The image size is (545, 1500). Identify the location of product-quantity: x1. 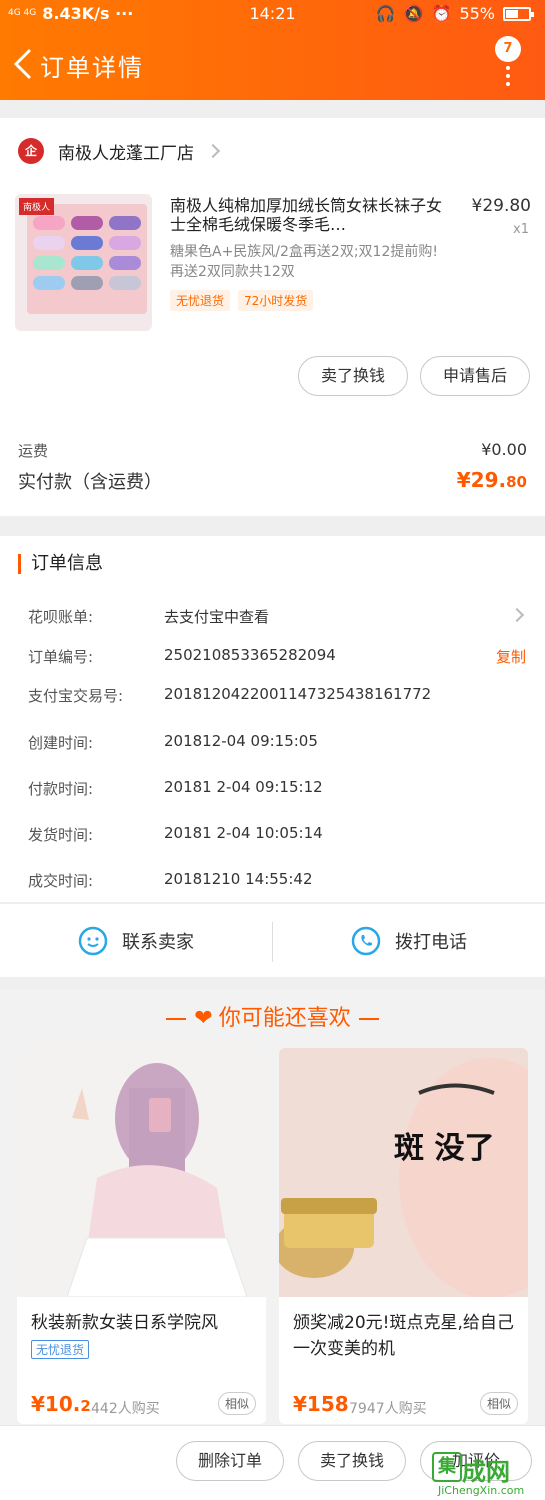
(521, 229).